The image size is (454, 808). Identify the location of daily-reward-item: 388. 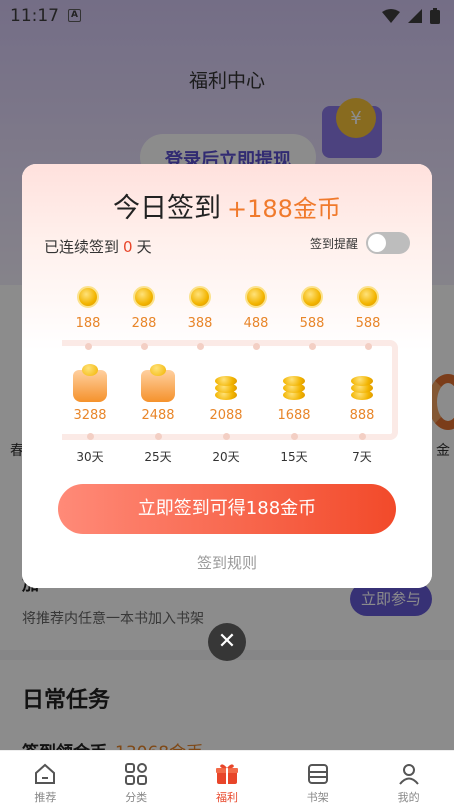
(200, 318).